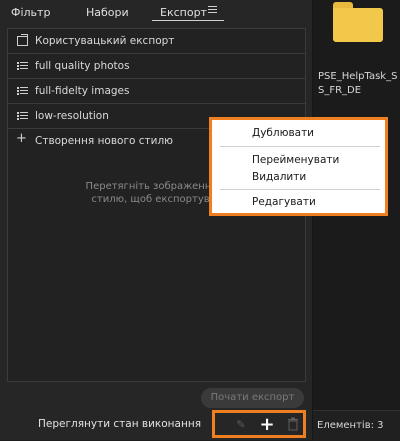  I want to click on export-icon, so click(22, 40).